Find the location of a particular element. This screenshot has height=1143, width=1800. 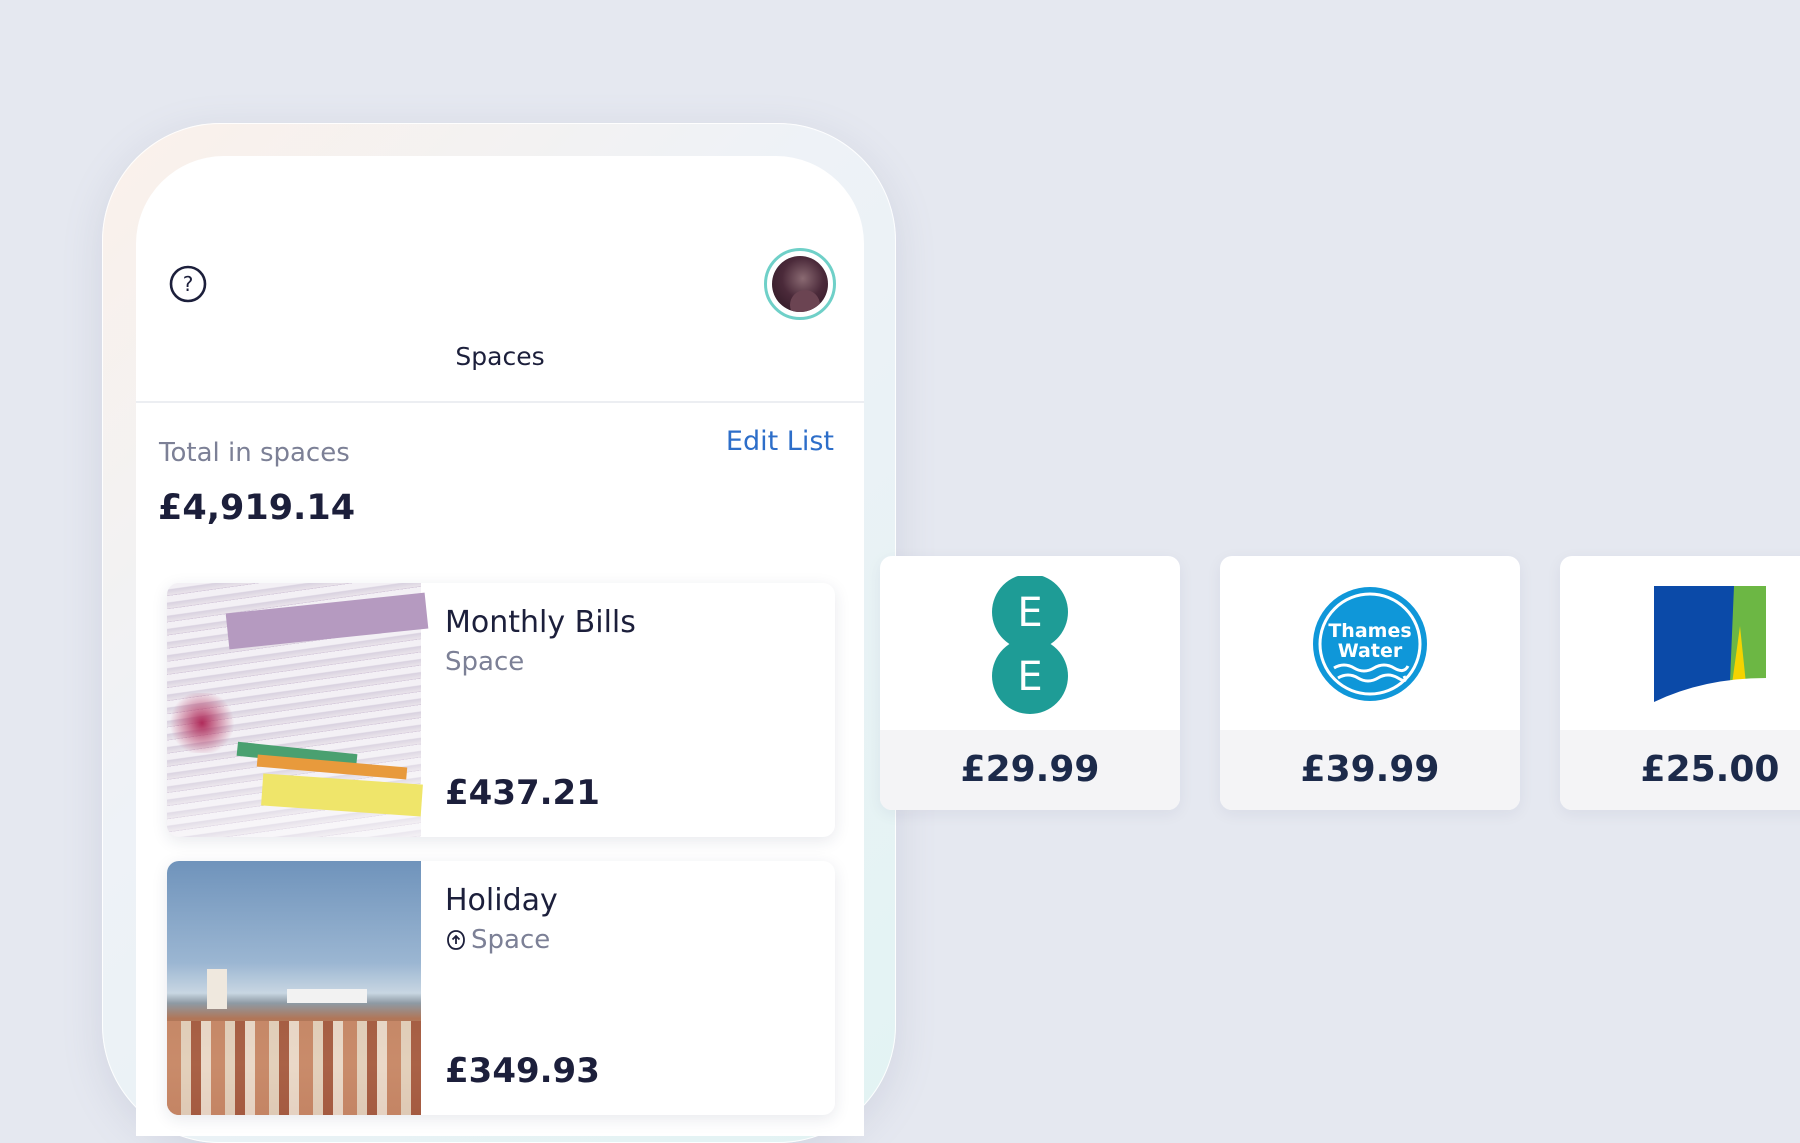

biller-card-energy: £25.00 is located at coordinates (1680, 683).